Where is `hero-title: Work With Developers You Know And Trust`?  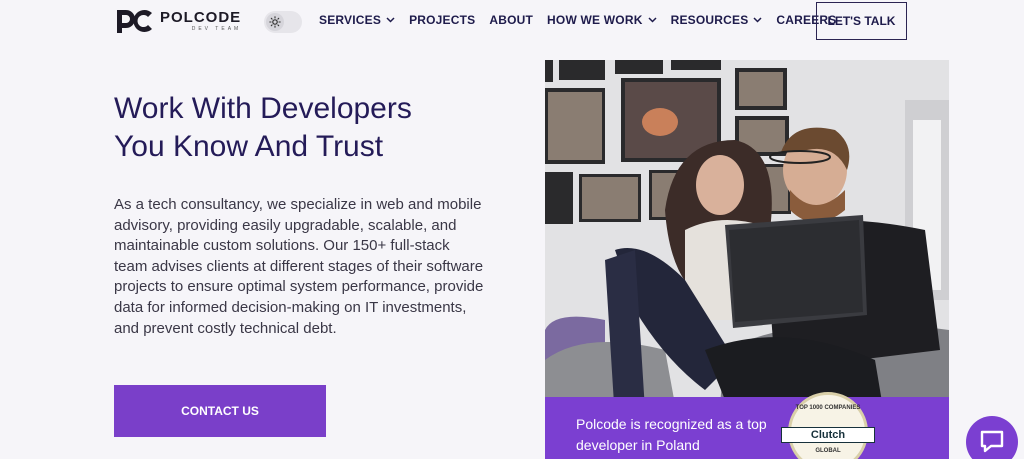 hero-title: Work With Developers You Know And Trust is located at coordinates (304, 128).